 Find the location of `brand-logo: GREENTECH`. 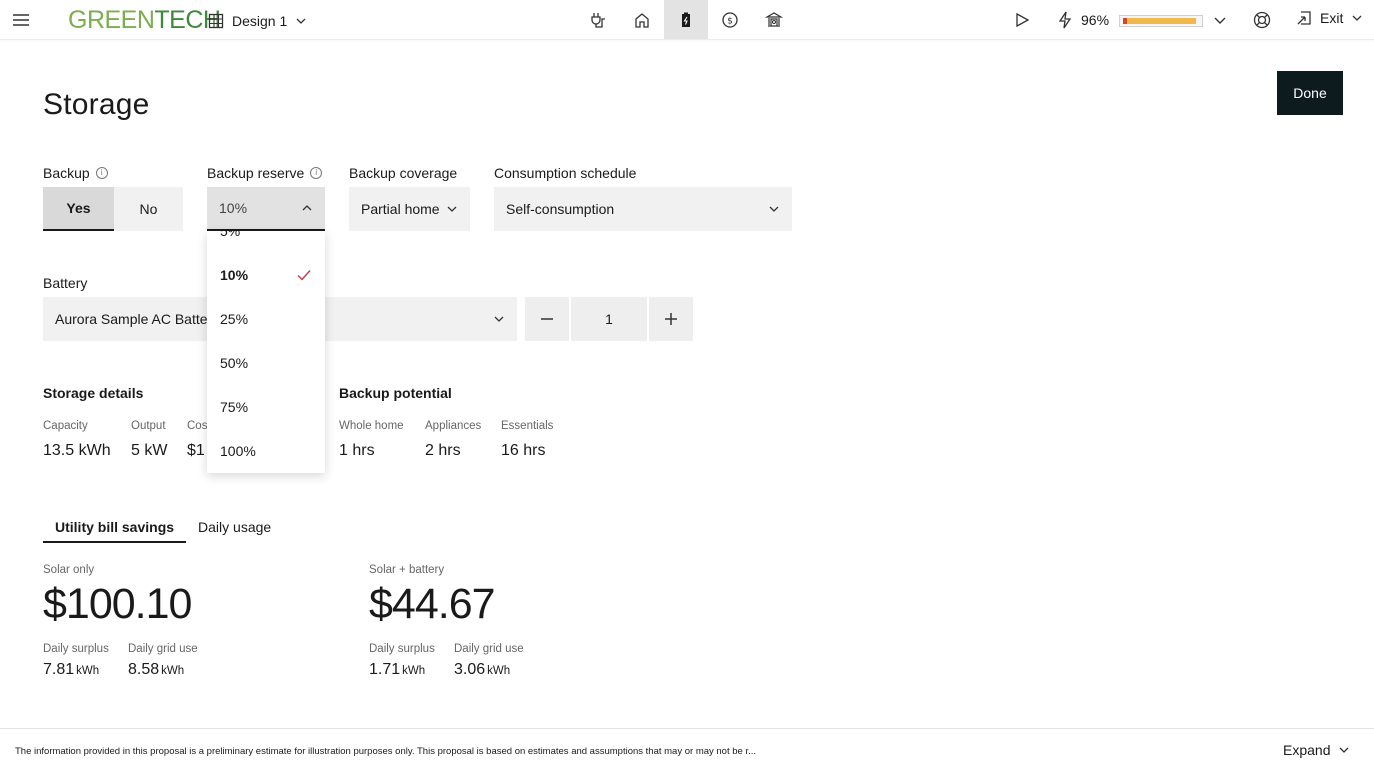

brand-logo: GREENTECH is located at coordinates (144, 20).